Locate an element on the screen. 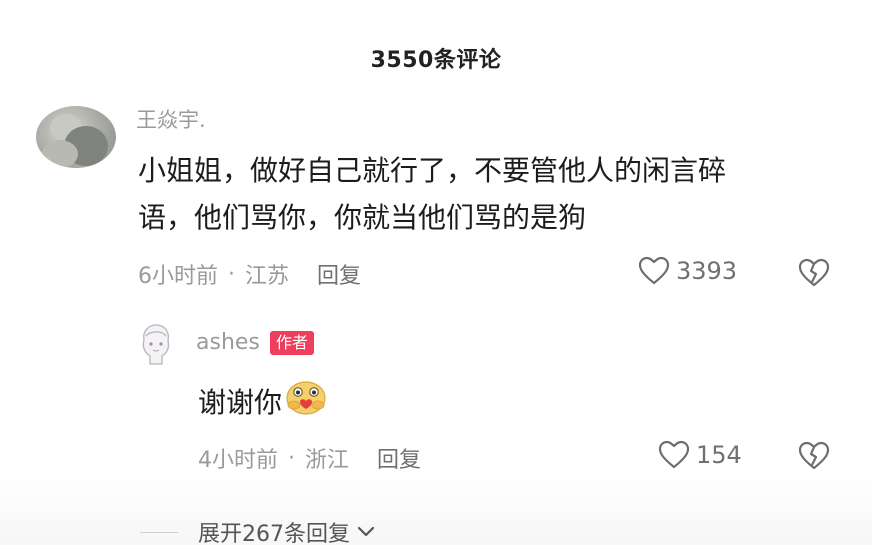 The height and width of the screenshot is (545, 872). expand-replies-label: 展开267条回复 is located at coordinates (274, 533).